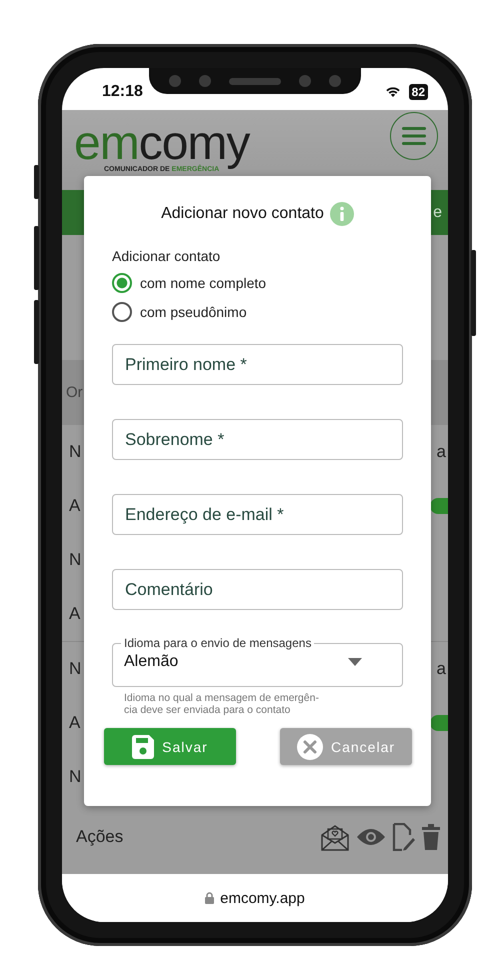  What do you see at coordinates (418, 92) in the screenshot?
I see `battery-level: 82` at bounding box center [418, 92].